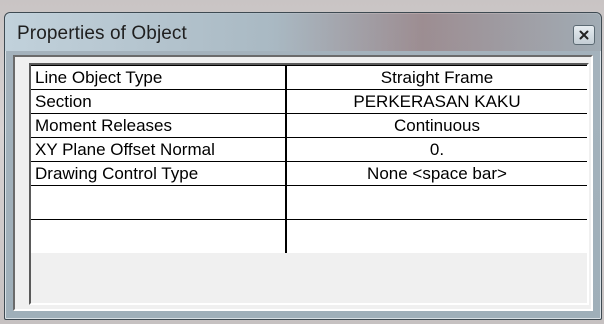 Image resolution: width=604 pixels, height=324 pixels. I want to click on property-row-drawing-control-type: Drawing Control Type None <space bar>, so click(309, 173).